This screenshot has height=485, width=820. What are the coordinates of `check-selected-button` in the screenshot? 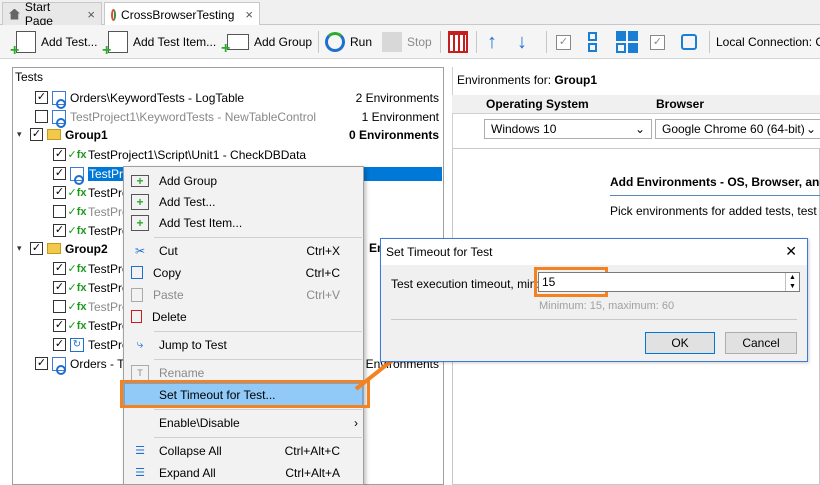 It's located at (627, 42).